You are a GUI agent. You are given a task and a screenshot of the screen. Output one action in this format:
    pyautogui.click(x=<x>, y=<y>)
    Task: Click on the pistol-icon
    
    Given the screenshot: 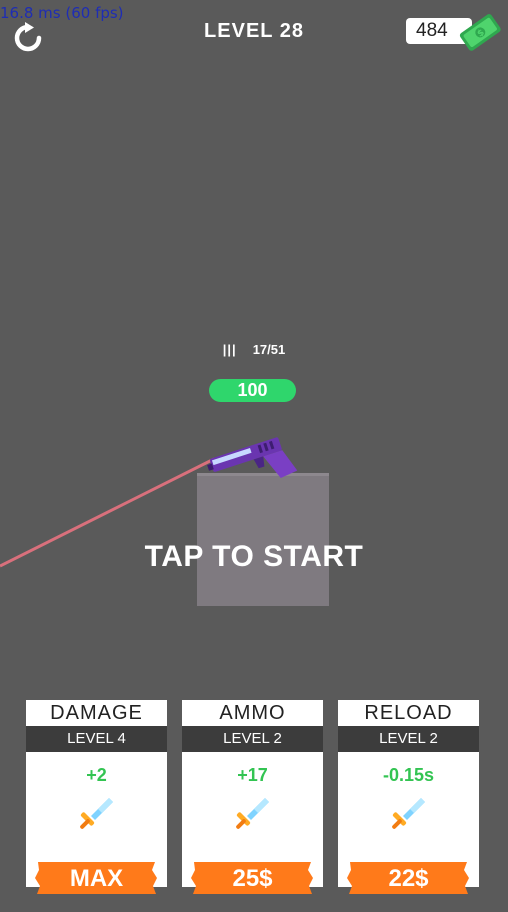 What is the action you would take?
    pyautogui.click(x=252, y=457)
    